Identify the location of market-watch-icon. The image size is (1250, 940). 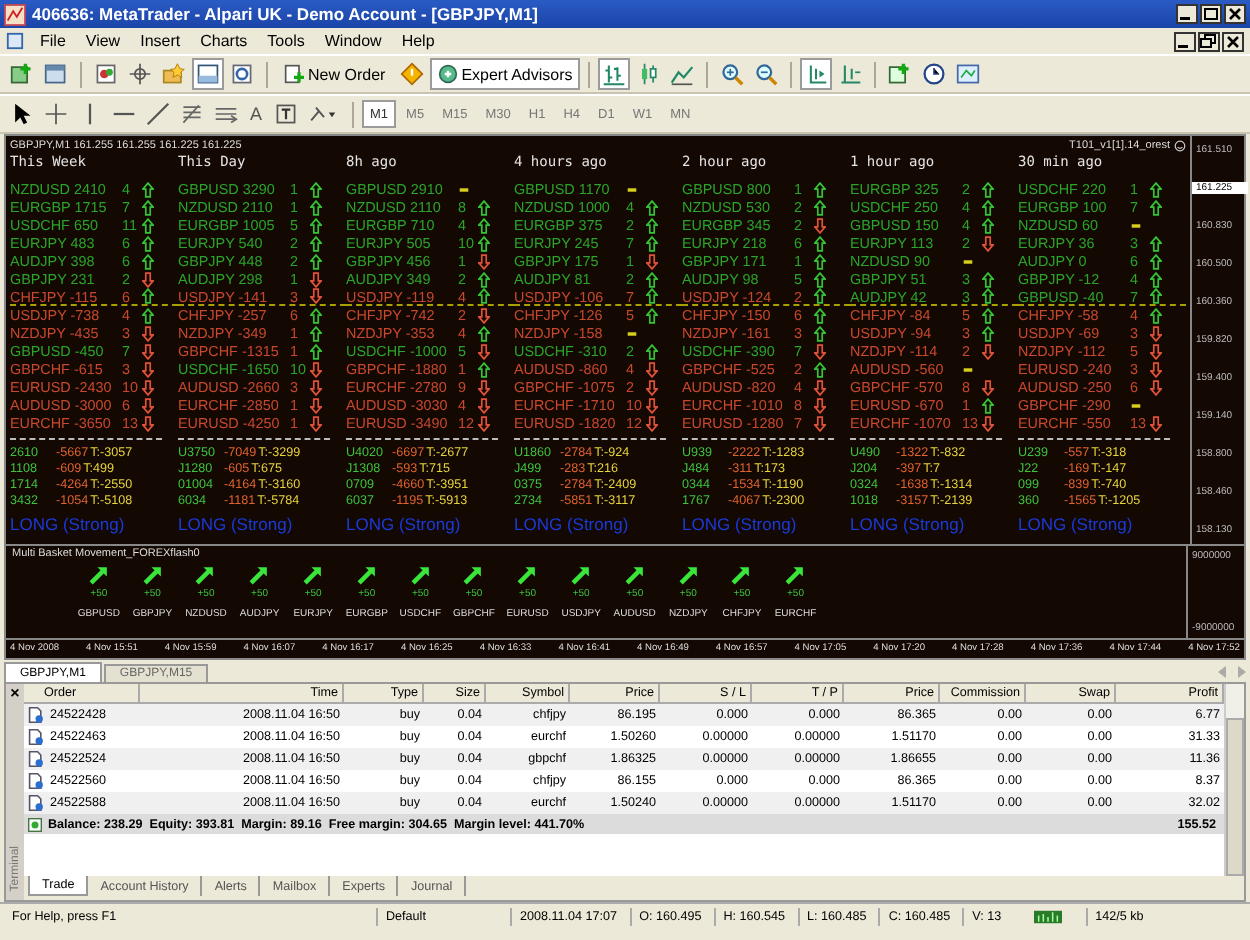
(106, 74).